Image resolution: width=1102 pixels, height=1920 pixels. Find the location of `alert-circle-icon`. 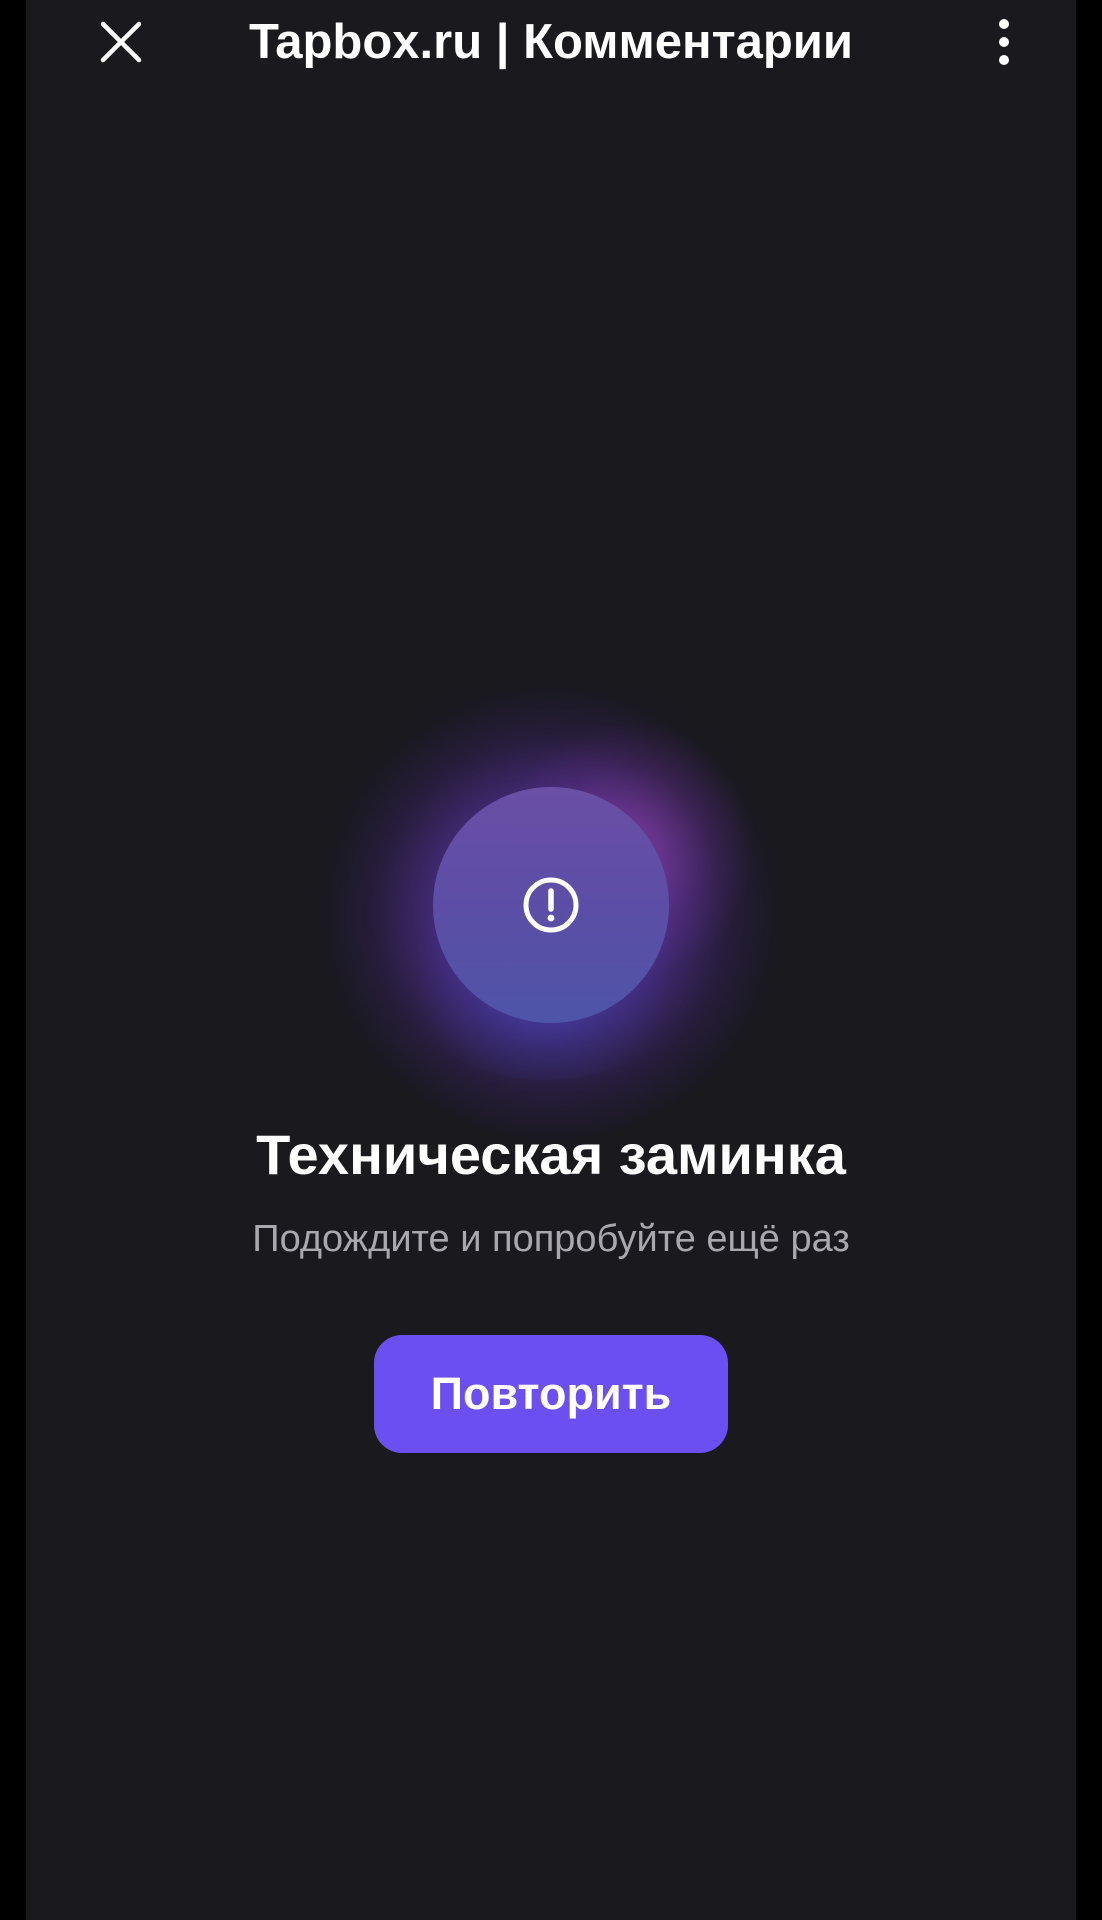

alert-circle-icon is located at coordinates (551, 905).